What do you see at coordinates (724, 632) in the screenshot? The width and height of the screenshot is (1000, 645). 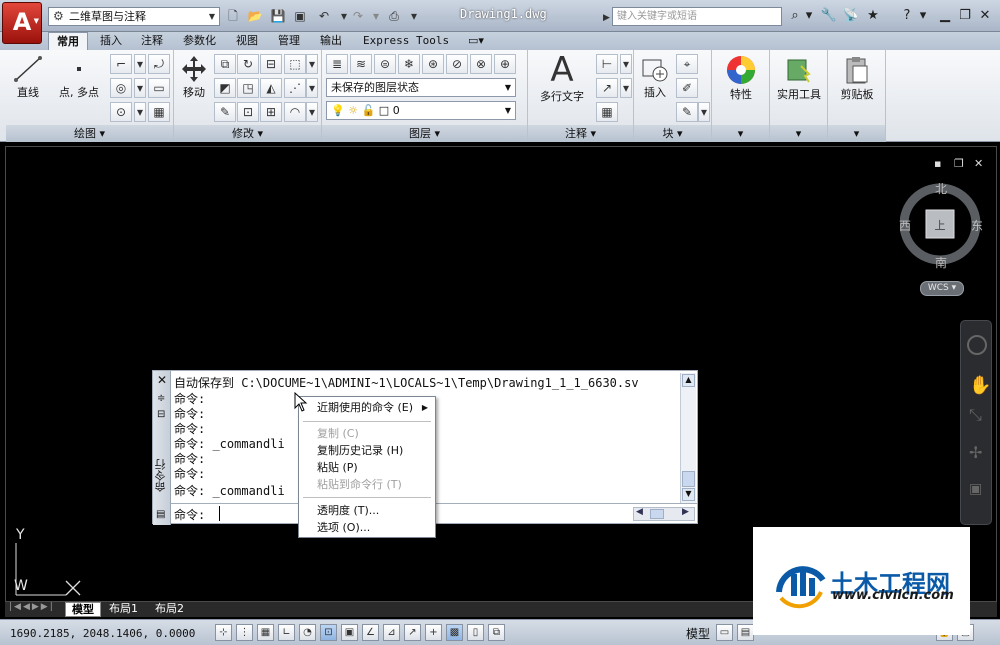 I see `quick-view-layouts-icon: ▭` at bounding box center [724, 632].